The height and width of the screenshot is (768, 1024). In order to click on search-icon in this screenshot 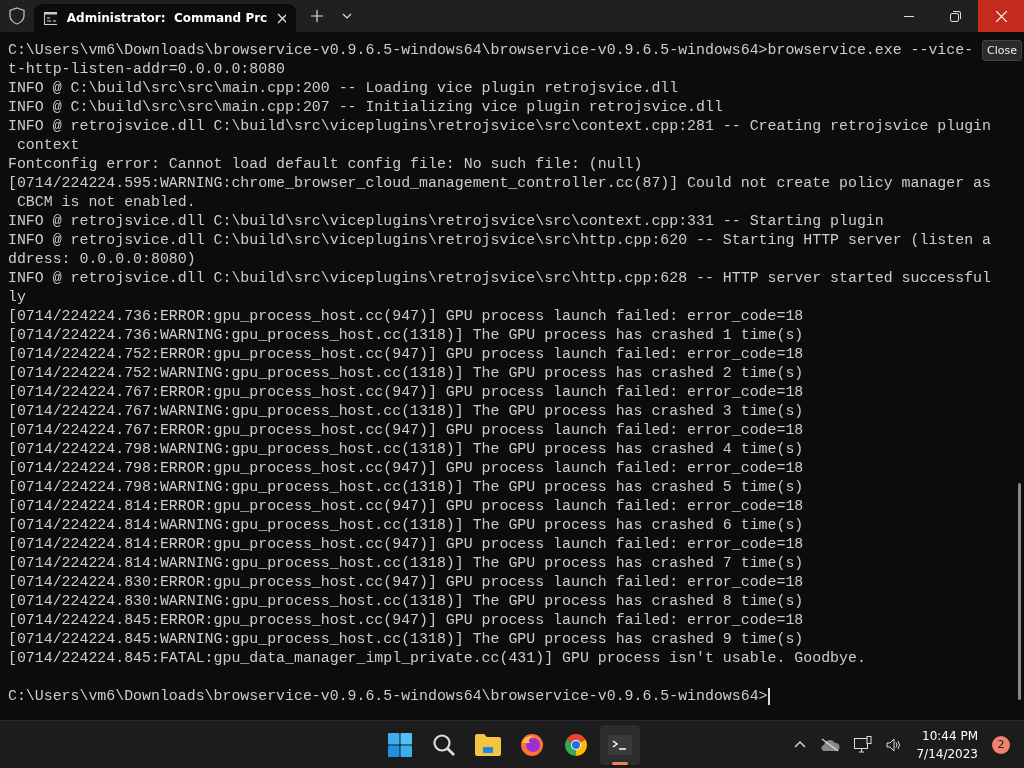, I will do `click(444, 744)`.